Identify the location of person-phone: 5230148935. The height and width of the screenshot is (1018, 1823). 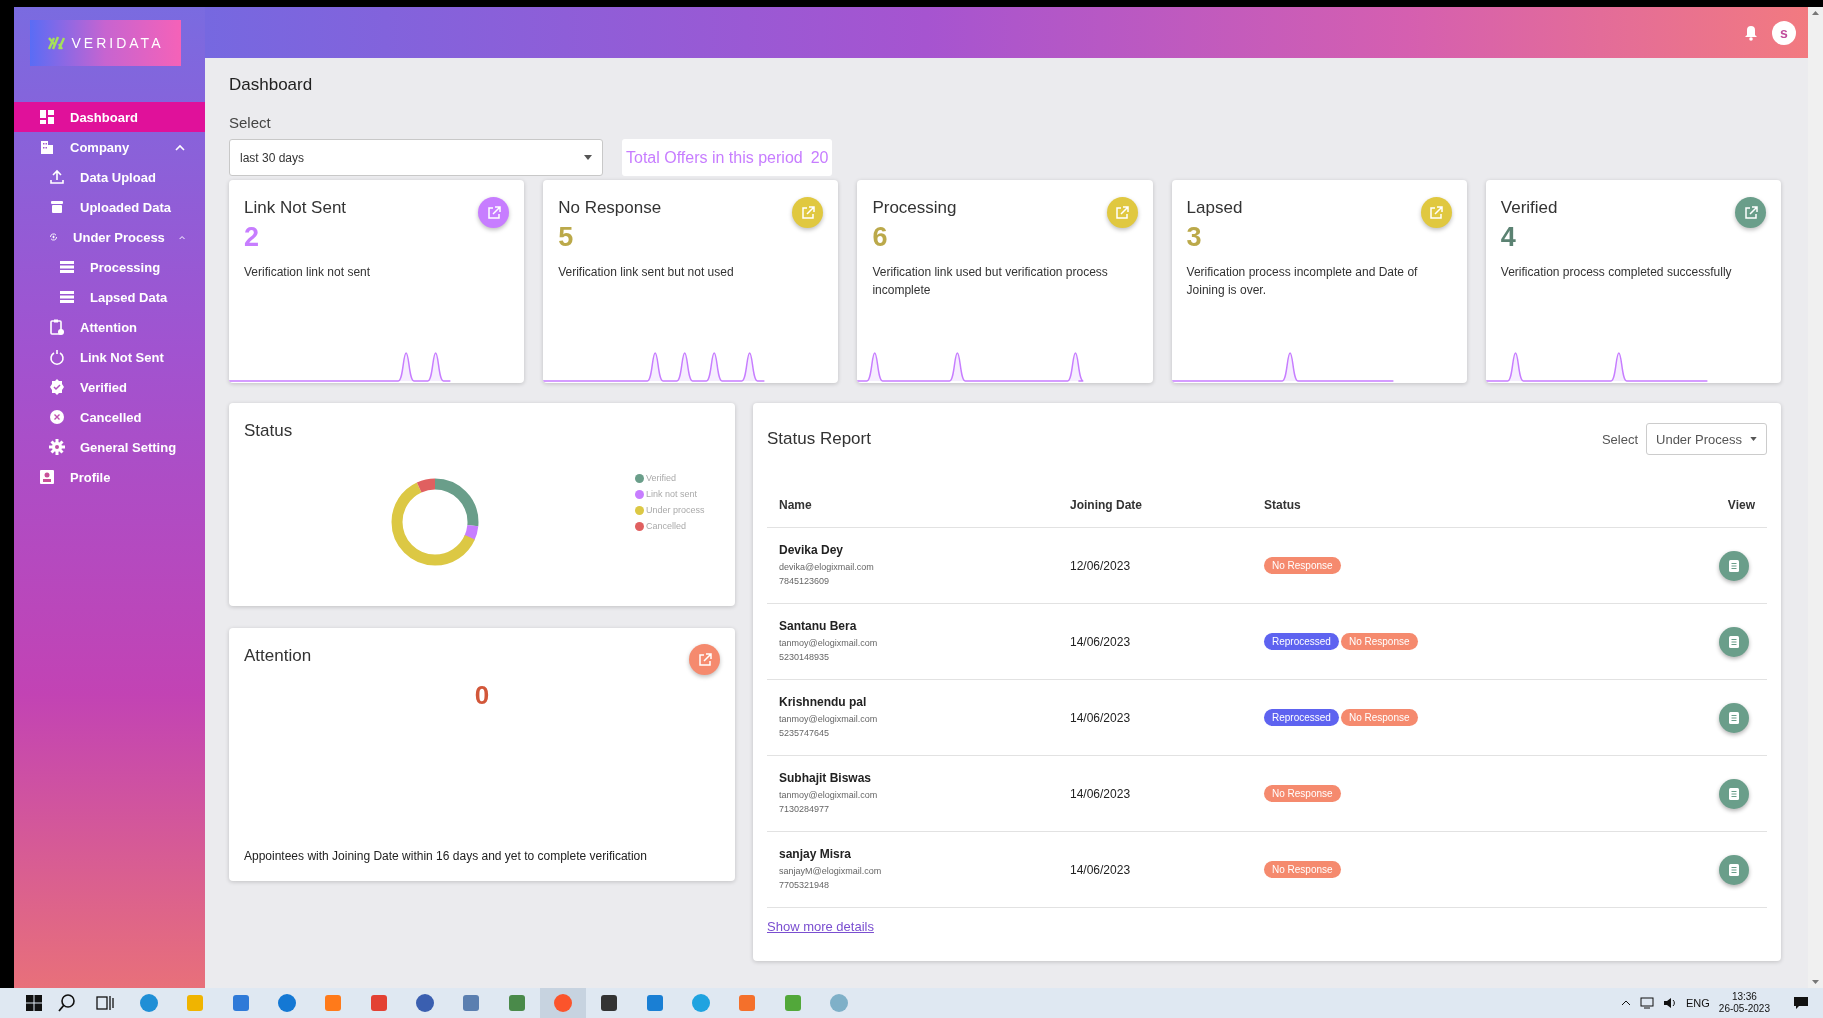
(805, 657).